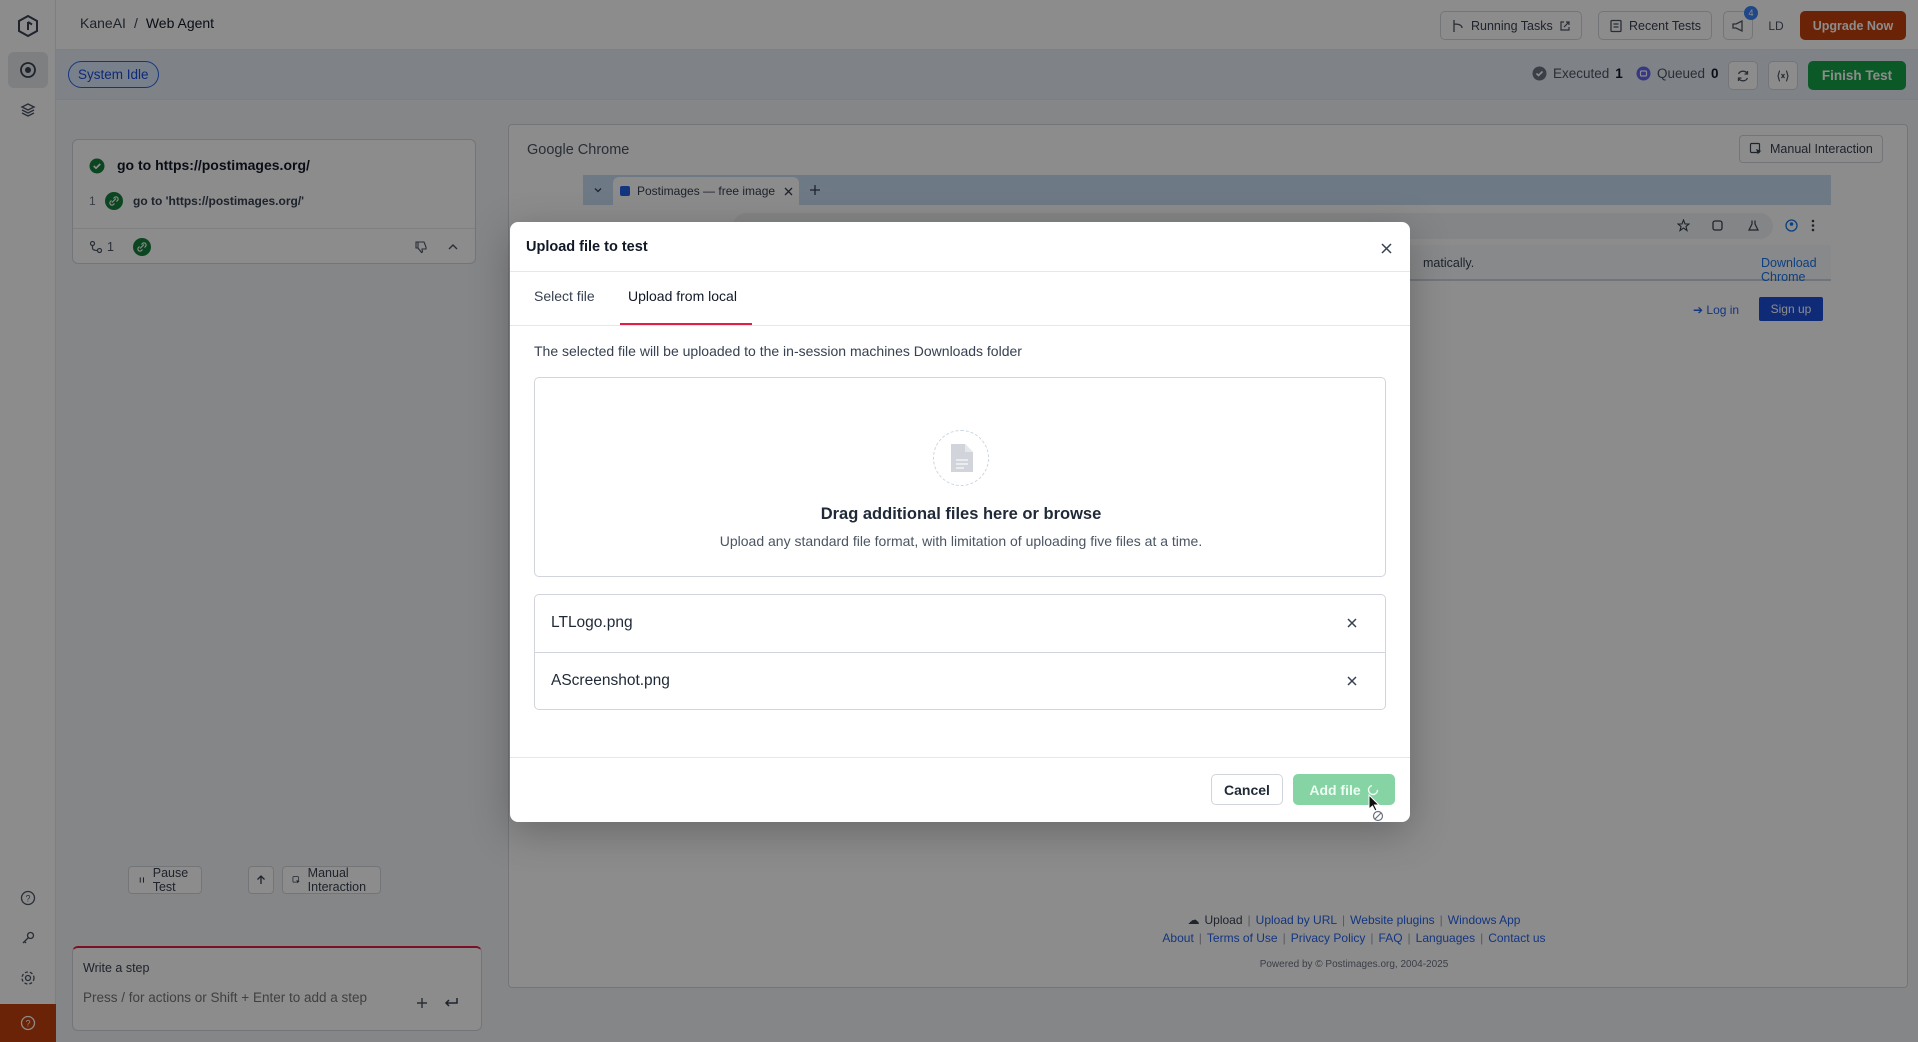  What do you see at coordinates (610, 680) in the screenshot?
I see `file-name: AScreenshot.png` at bounding box center [610, 680].